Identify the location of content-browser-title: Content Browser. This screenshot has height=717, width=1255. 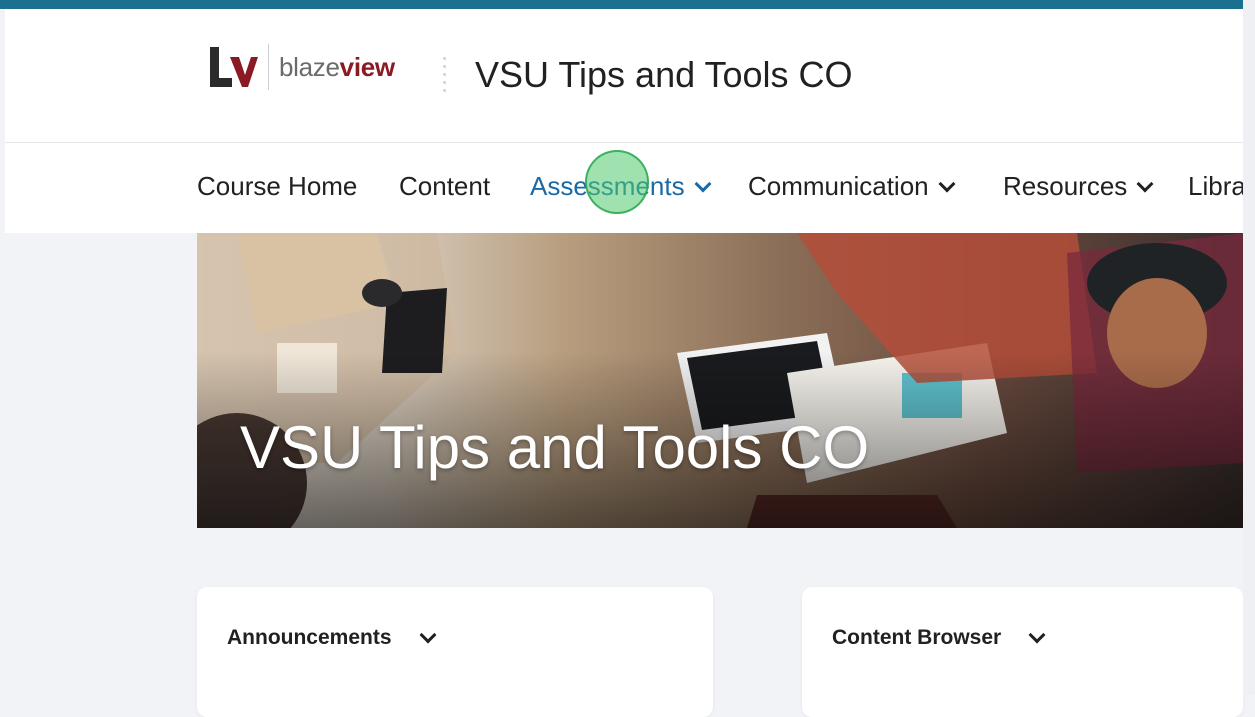
(917, 637).